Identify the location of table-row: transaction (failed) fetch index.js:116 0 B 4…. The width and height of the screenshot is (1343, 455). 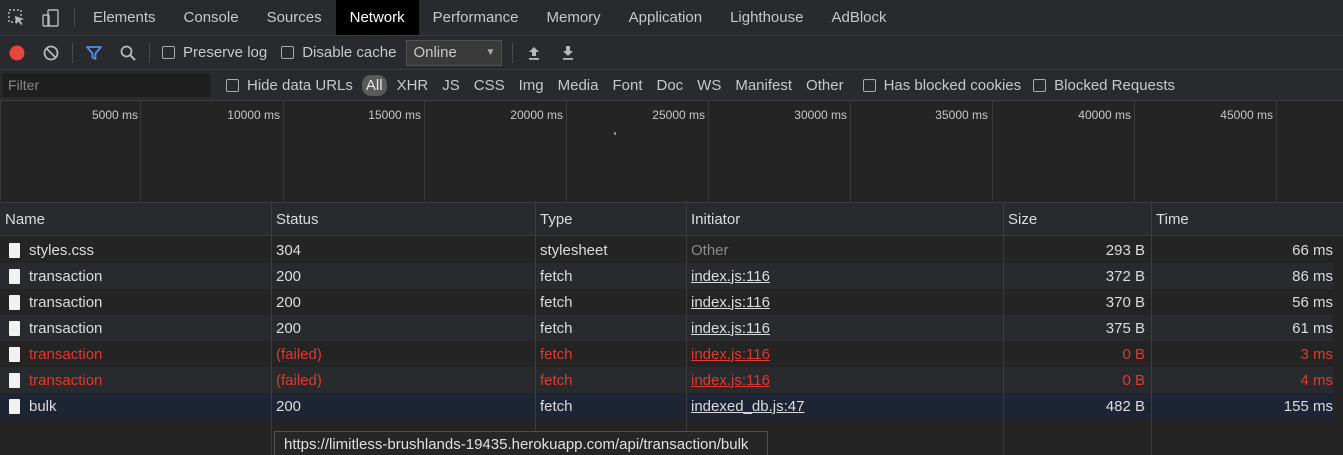
(671, 380).